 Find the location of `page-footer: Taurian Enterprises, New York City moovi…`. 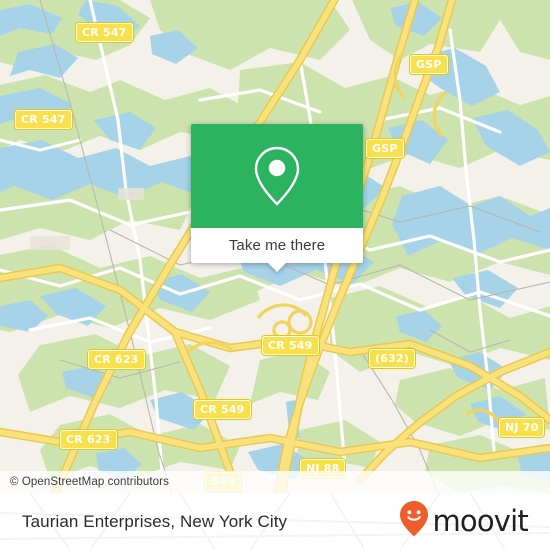

page-footer: Taurian Enterprises, New York City moovi… is located at coordinates (275, 521).